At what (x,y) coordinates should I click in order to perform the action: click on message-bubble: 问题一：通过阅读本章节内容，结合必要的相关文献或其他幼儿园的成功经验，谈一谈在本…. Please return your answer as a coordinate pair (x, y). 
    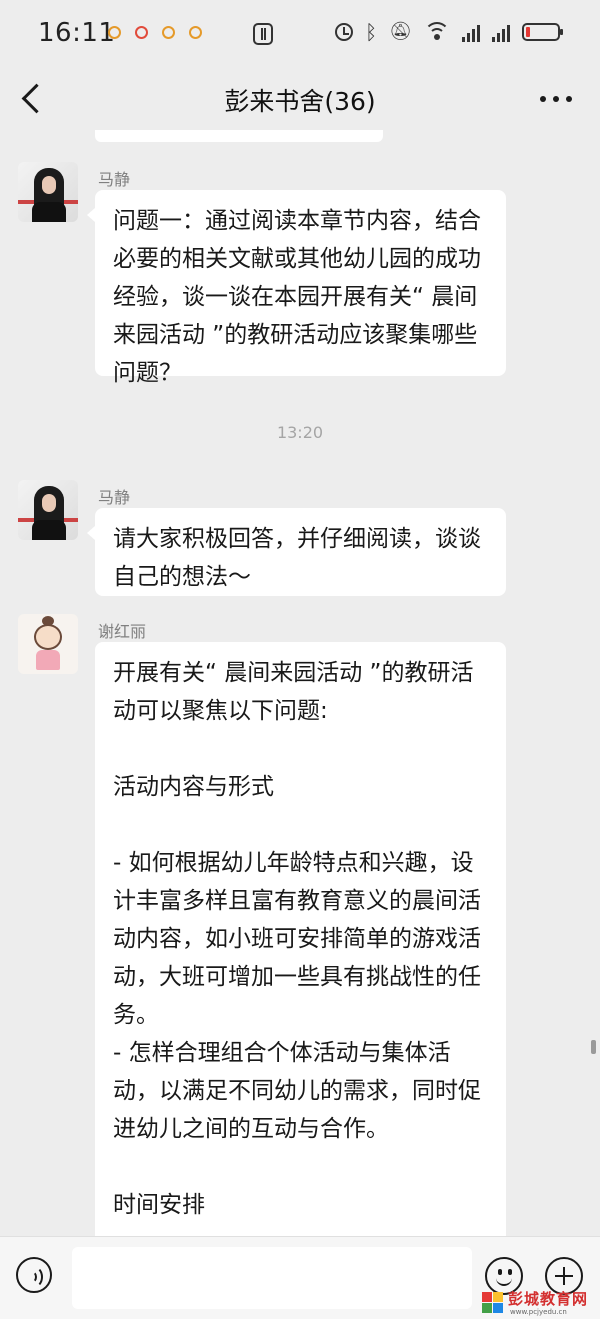
    Looking at the image, I should click on (296, 288).